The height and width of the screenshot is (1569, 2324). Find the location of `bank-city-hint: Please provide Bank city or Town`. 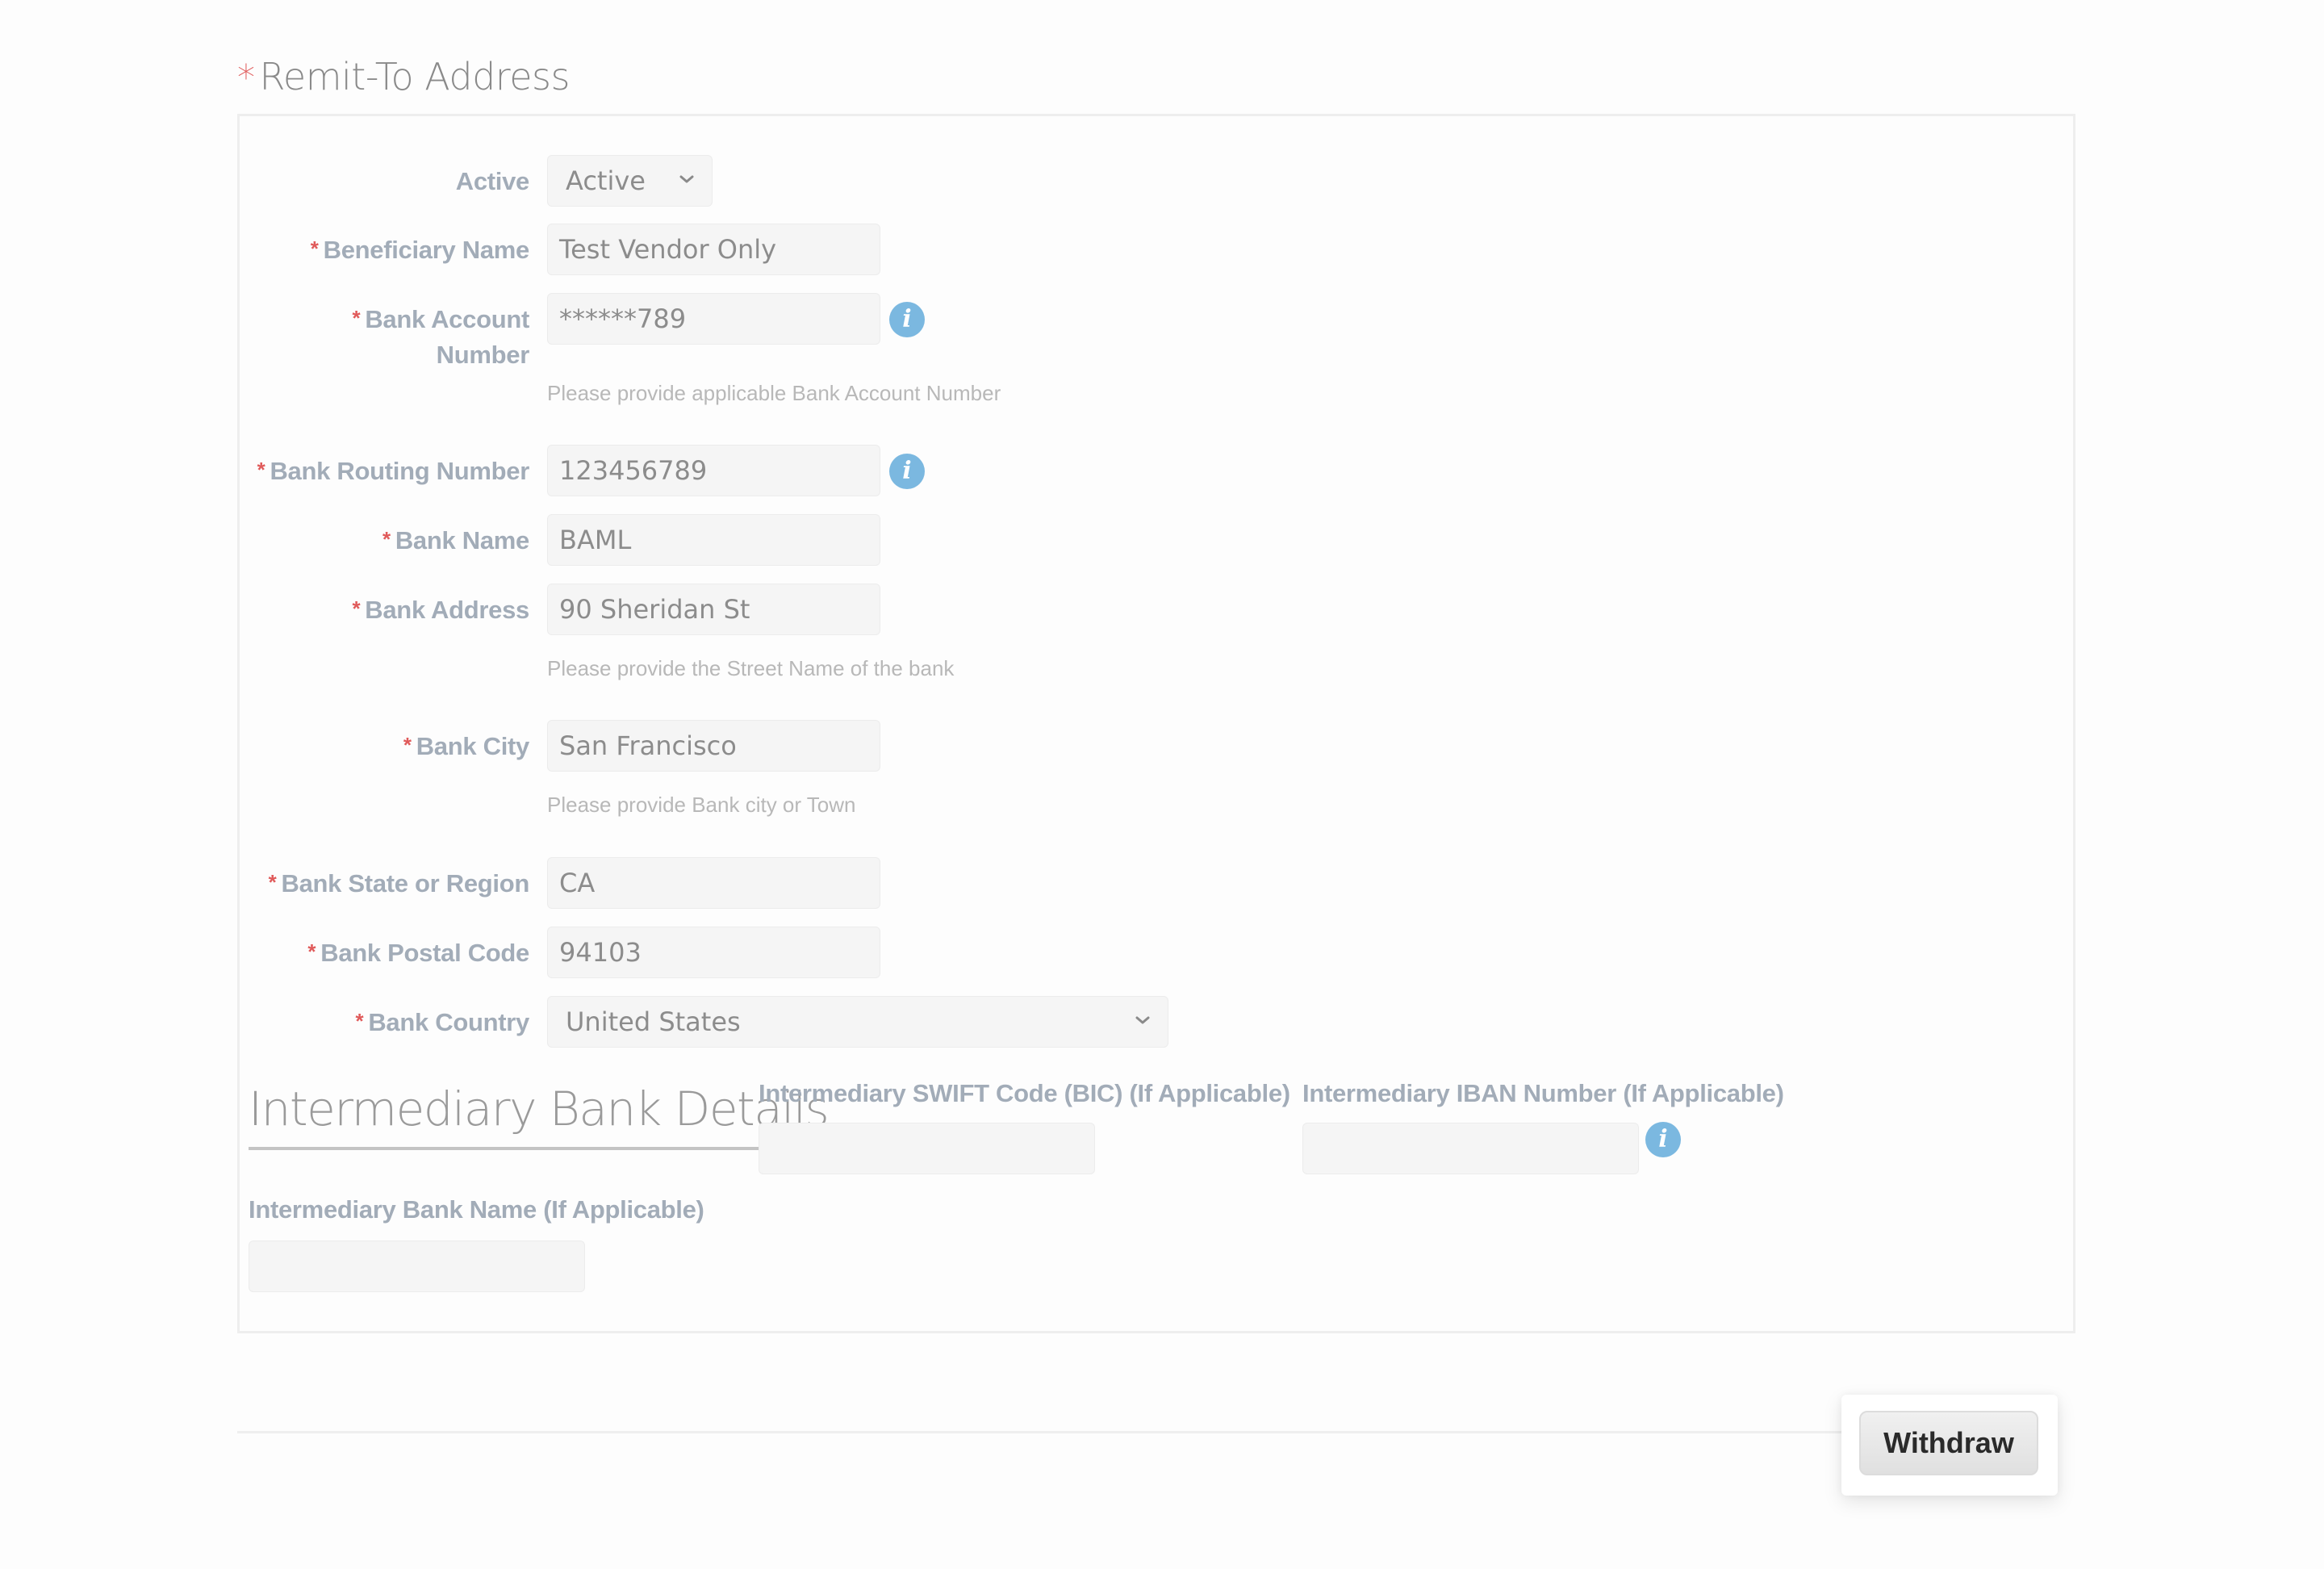

bank-city-hint: Please provide Bank city or Town is located at coordinates (701, 805).